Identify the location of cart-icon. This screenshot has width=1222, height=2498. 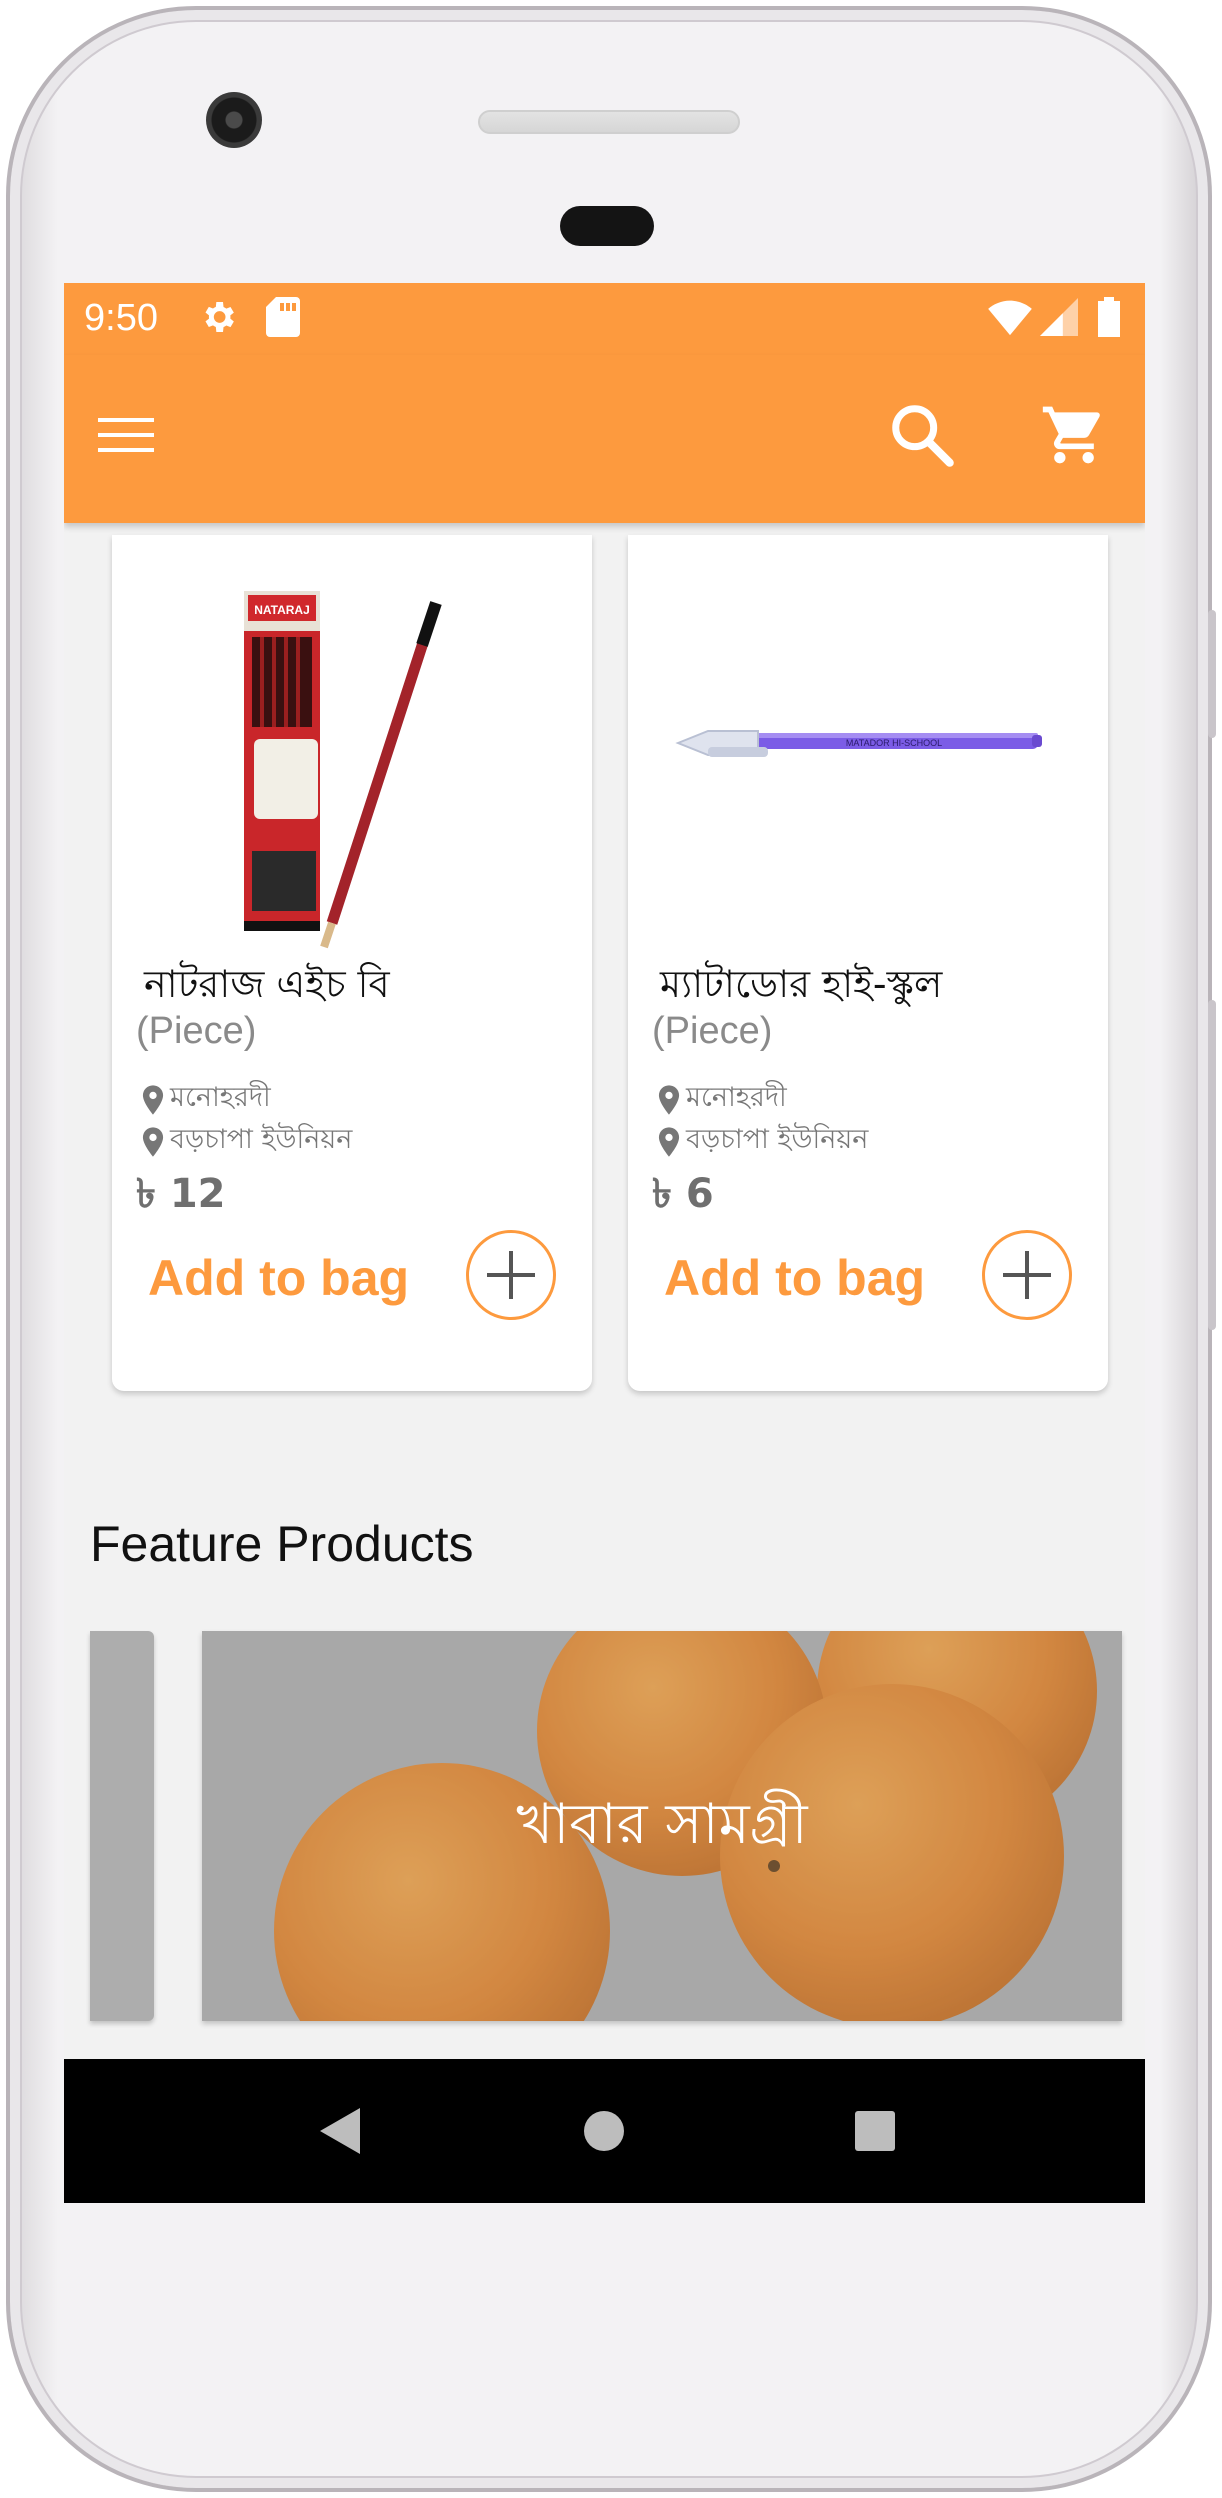
(1071, 435).